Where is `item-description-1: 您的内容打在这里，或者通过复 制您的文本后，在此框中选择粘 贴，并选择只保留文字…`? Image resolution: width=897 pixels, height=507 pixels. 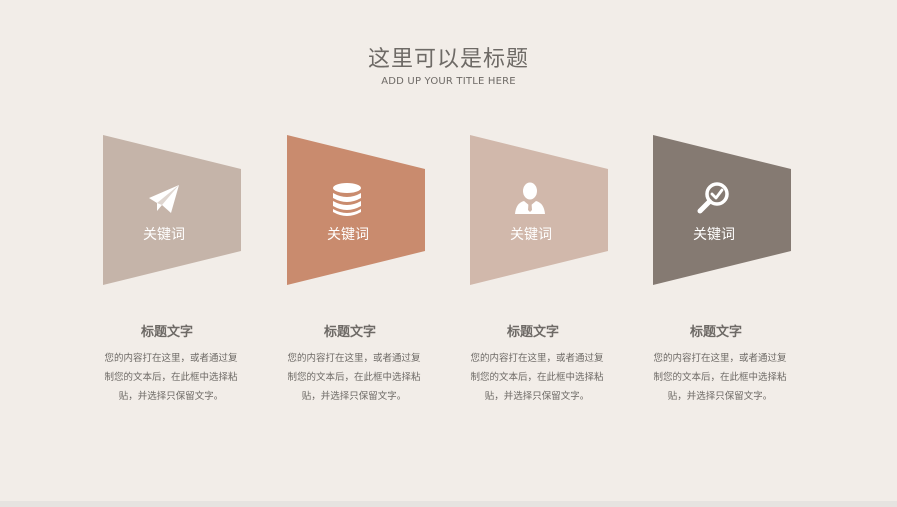 item-description-1: 您的内容打在这里，或者通过复 制您的文本后，在此框中选择粘 贴，并选择只保留文字… is located at coordinates (171, 377).